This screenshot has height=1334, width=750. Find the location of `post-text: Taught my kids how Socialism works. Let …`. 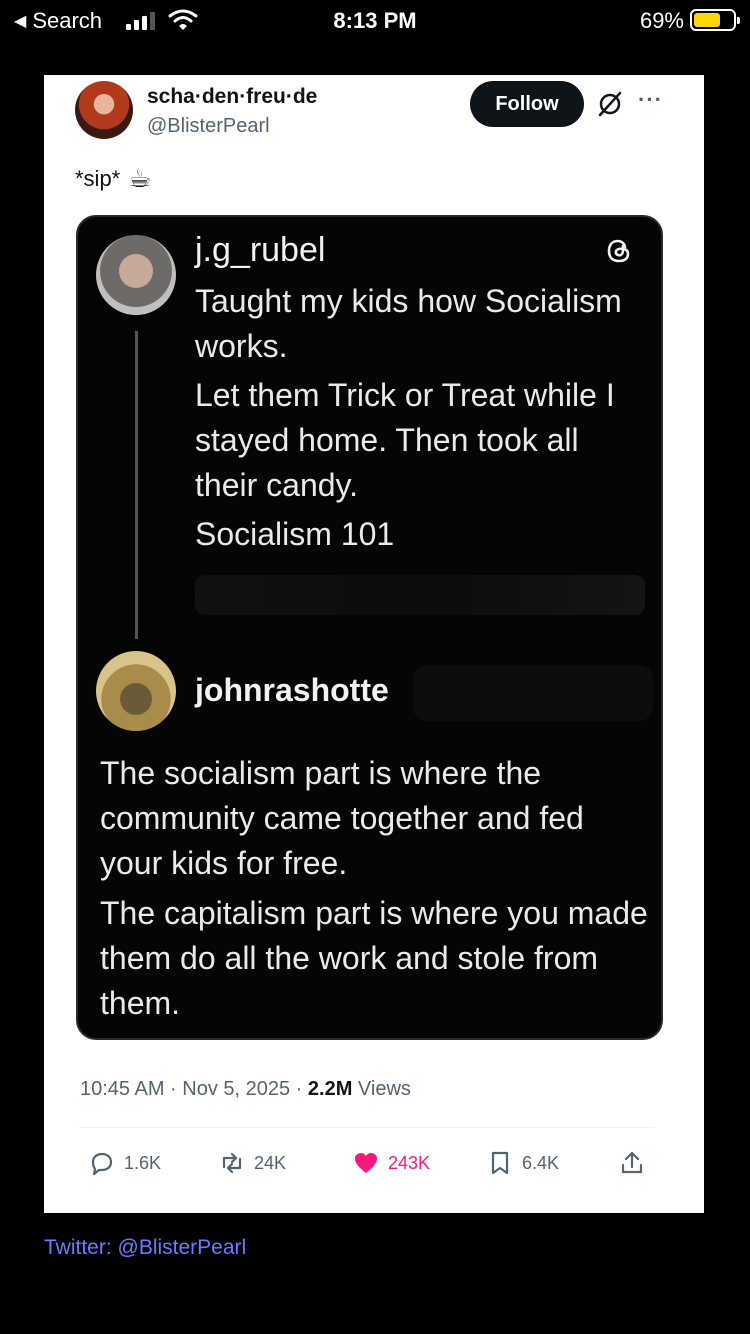

post-text: Taught my kids how Socialism works. Let … is located at coordinates (420, 420).